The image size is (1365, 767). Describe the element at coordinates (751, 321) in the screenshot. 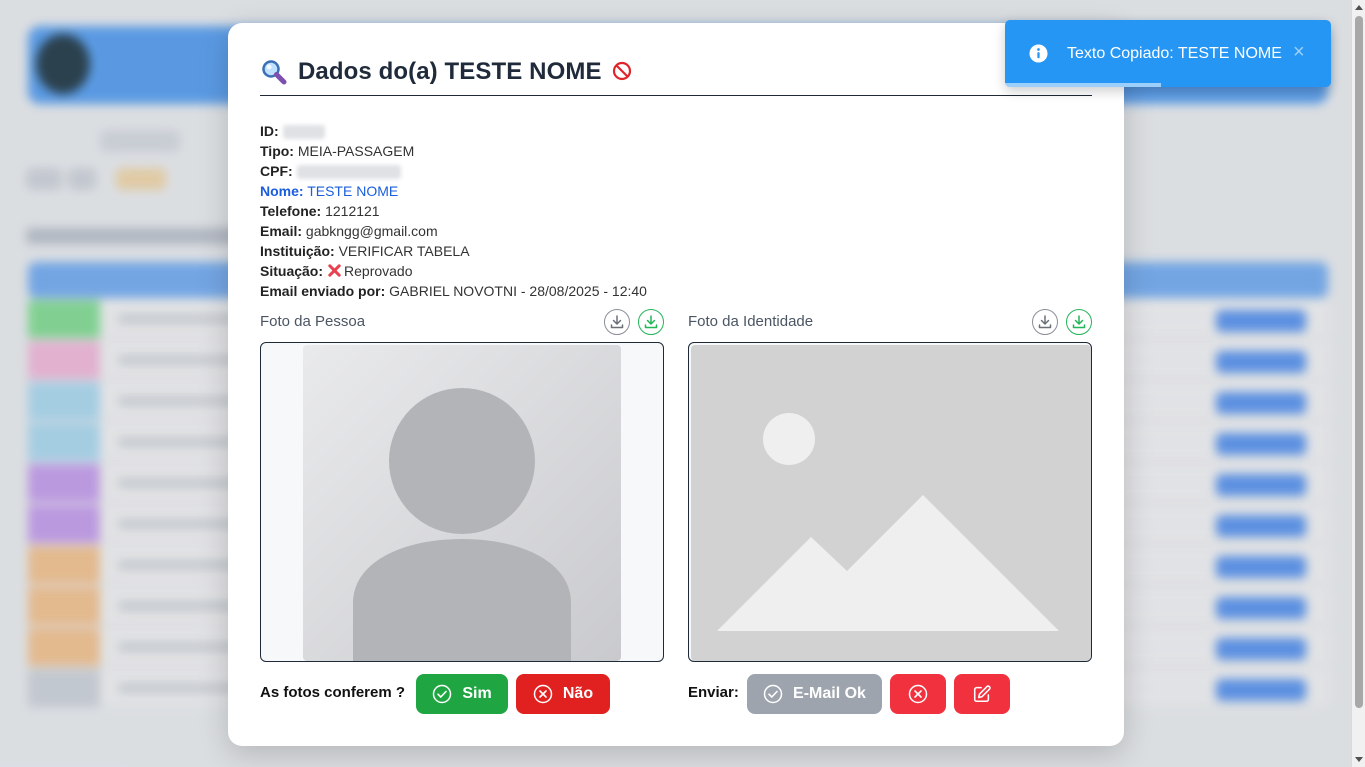

I see `identity-photo-label: Foto da Identidade` at that location.